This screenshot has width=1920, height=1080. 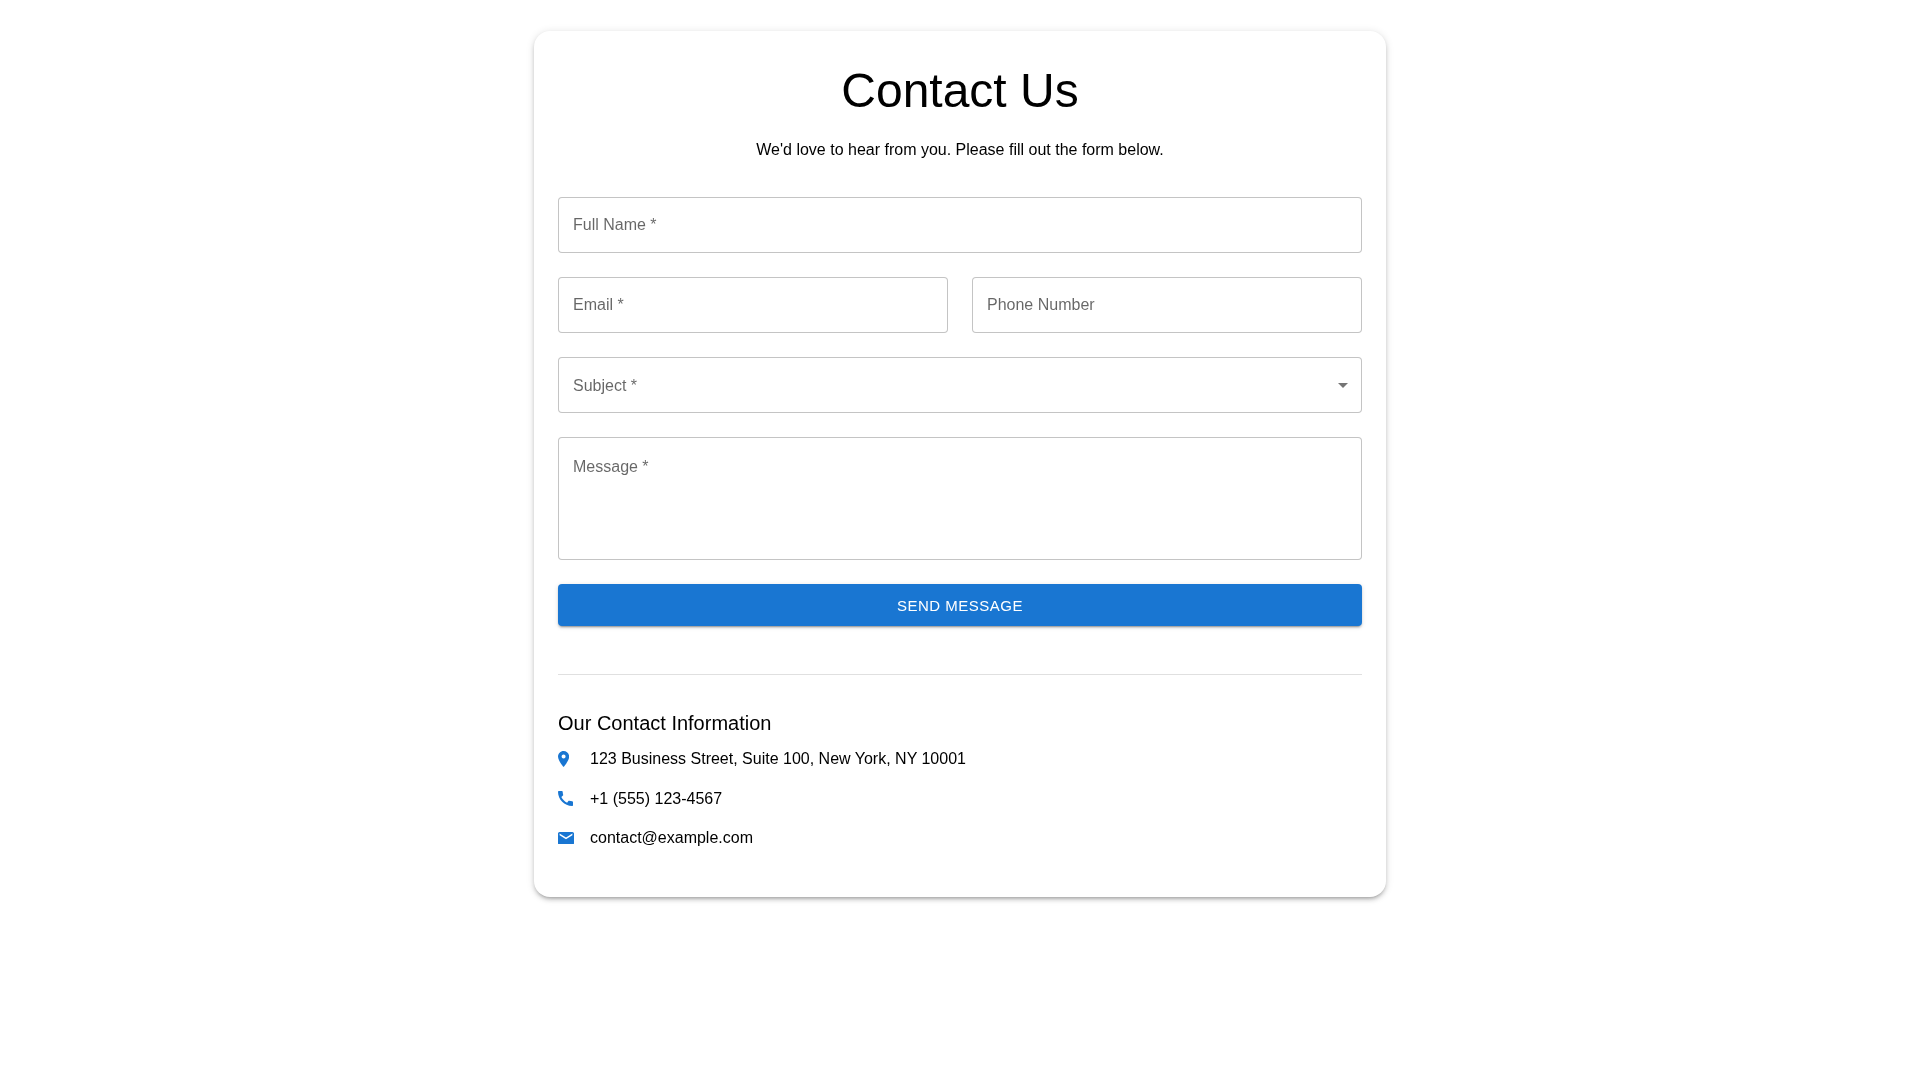 What do you see at coordinates (665, 723) in the screenshot?
I see `section-heading: Our Contact Information` at bounding box center [665, 723].